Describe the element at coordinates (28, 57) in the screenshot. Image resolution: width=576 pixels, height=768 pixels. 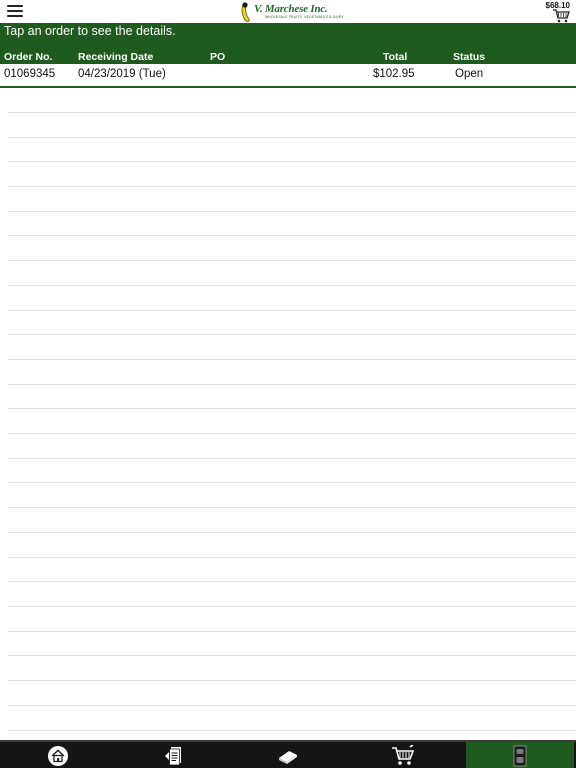
I see `column-header-order-no: Order No.` at that location.